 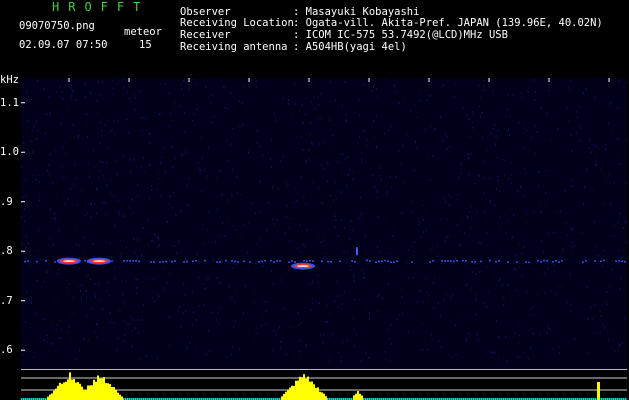 What do you see at coordinates (237, 23) in the screenshot?
I see `info-label-location: Receiving Location` at bounding box center [237, 23].